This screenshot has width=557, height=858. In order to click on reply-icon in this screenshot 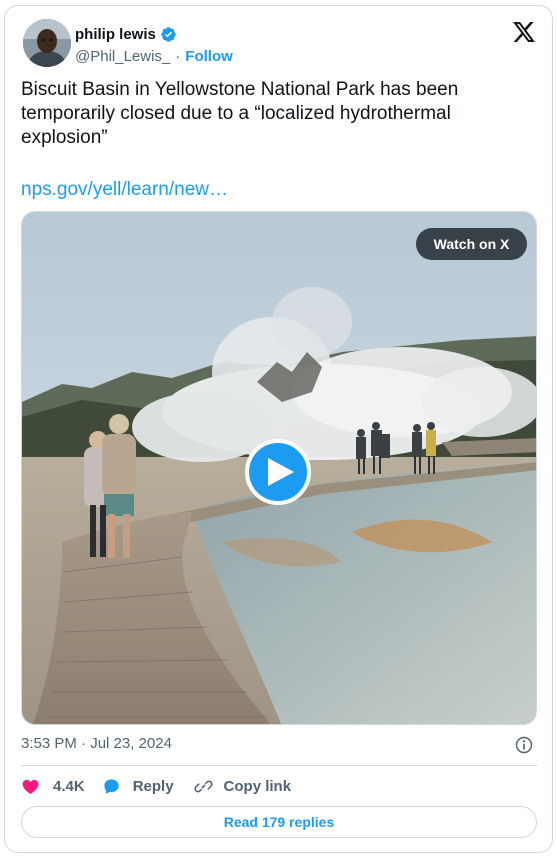, I will do `click(111, 786)`.